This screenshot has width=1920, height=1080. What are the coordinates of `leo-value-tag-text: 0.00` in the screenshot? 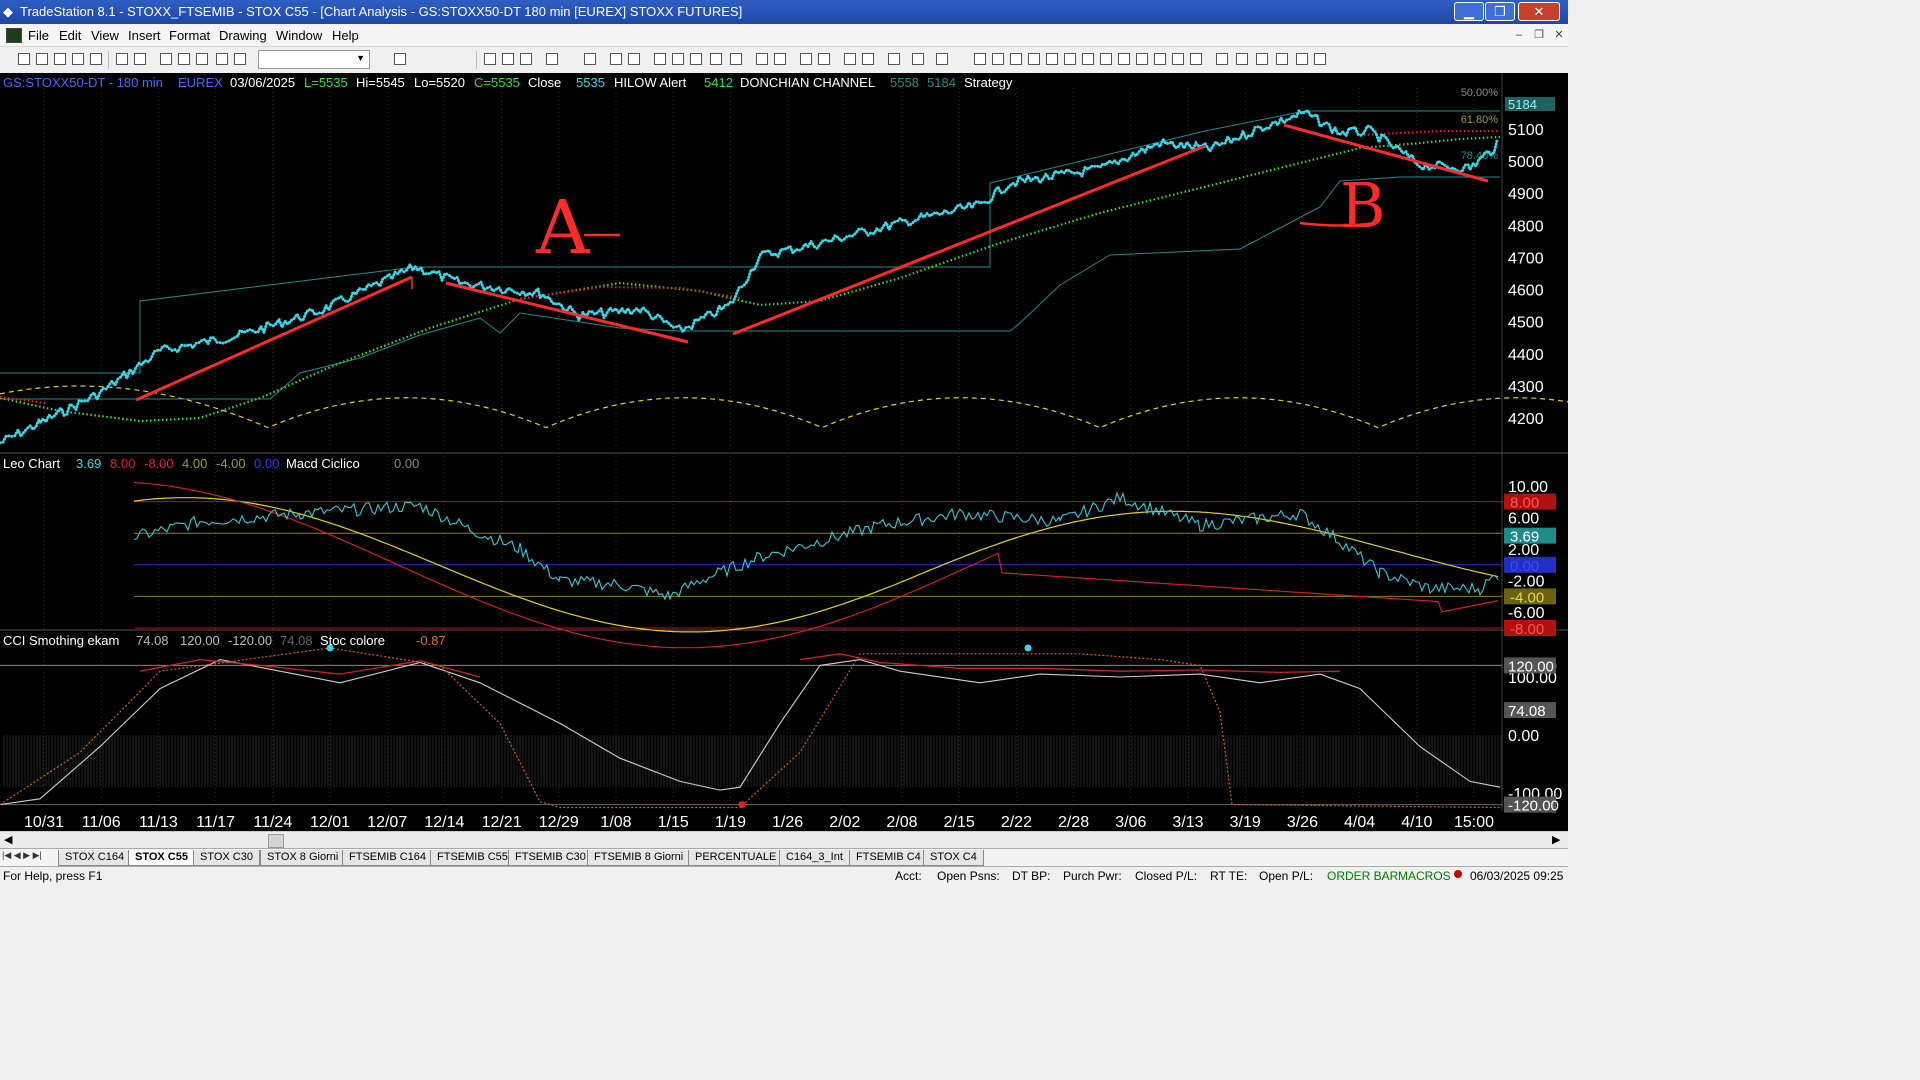 It's located at (1524, 566).